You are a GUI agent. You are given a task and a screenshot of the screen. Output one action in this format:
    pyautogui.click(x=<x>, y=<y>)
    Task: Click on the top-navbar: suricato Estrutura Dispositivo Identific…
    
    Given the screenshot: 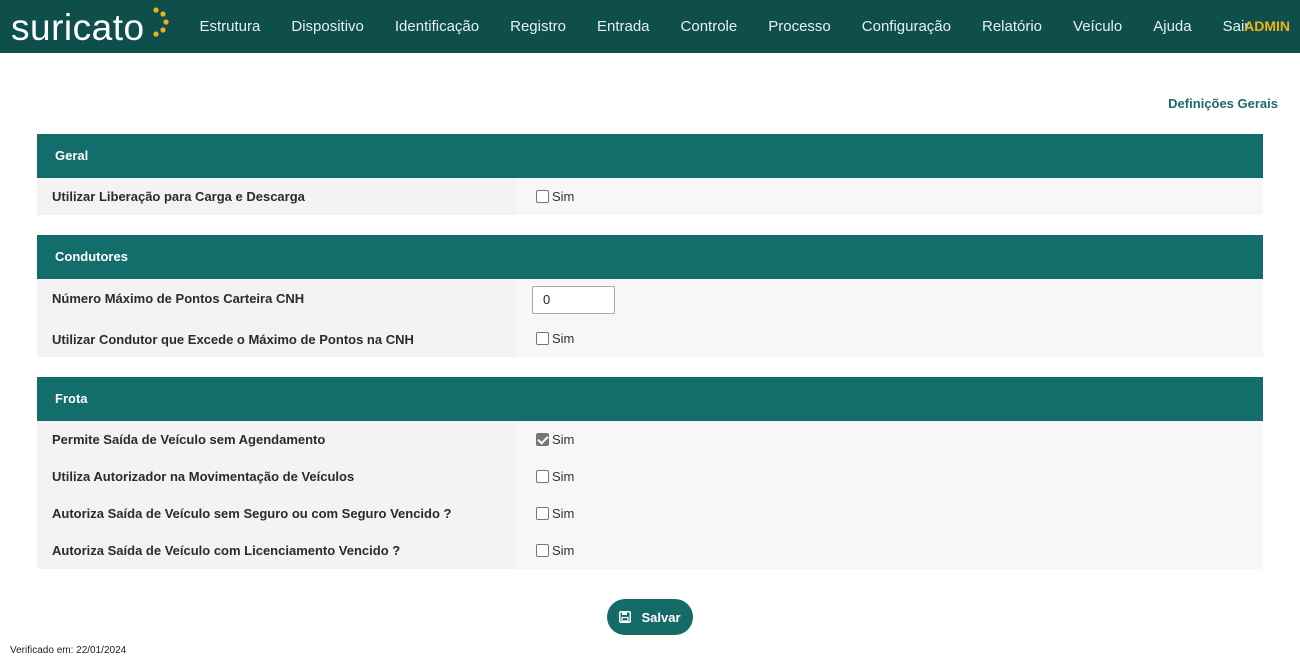 What is the action you would take?
    pyautogui.click(x=650, y=26)
    